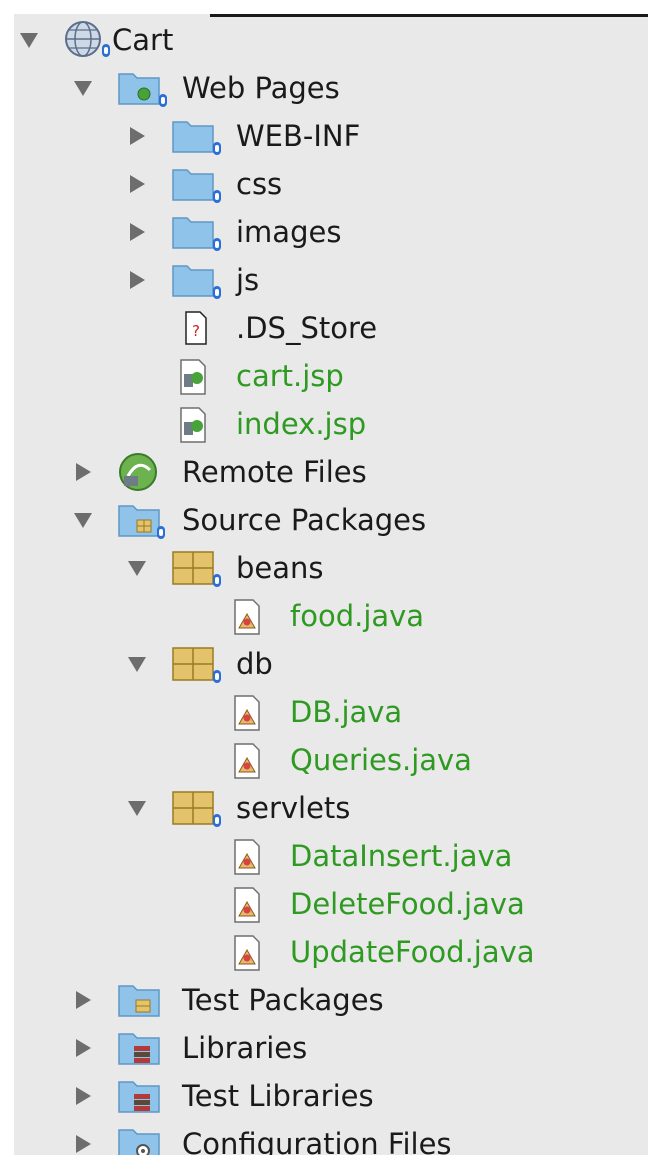  What do you see at coordinates (331, 280) in the screenshot?
I see `tree-row-js: js` at bounding box center [331, 280].